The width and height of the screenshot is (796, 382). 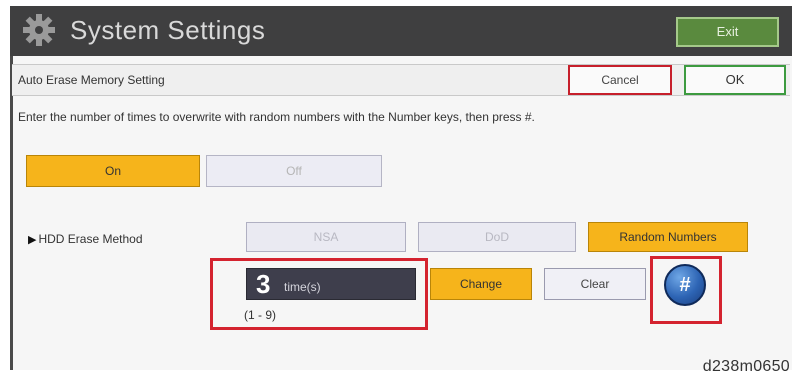 What do you see at coordinates (746, 366) in the screenshot?
I see `figure-id: d238m0650` at bounding box center [746, 366].